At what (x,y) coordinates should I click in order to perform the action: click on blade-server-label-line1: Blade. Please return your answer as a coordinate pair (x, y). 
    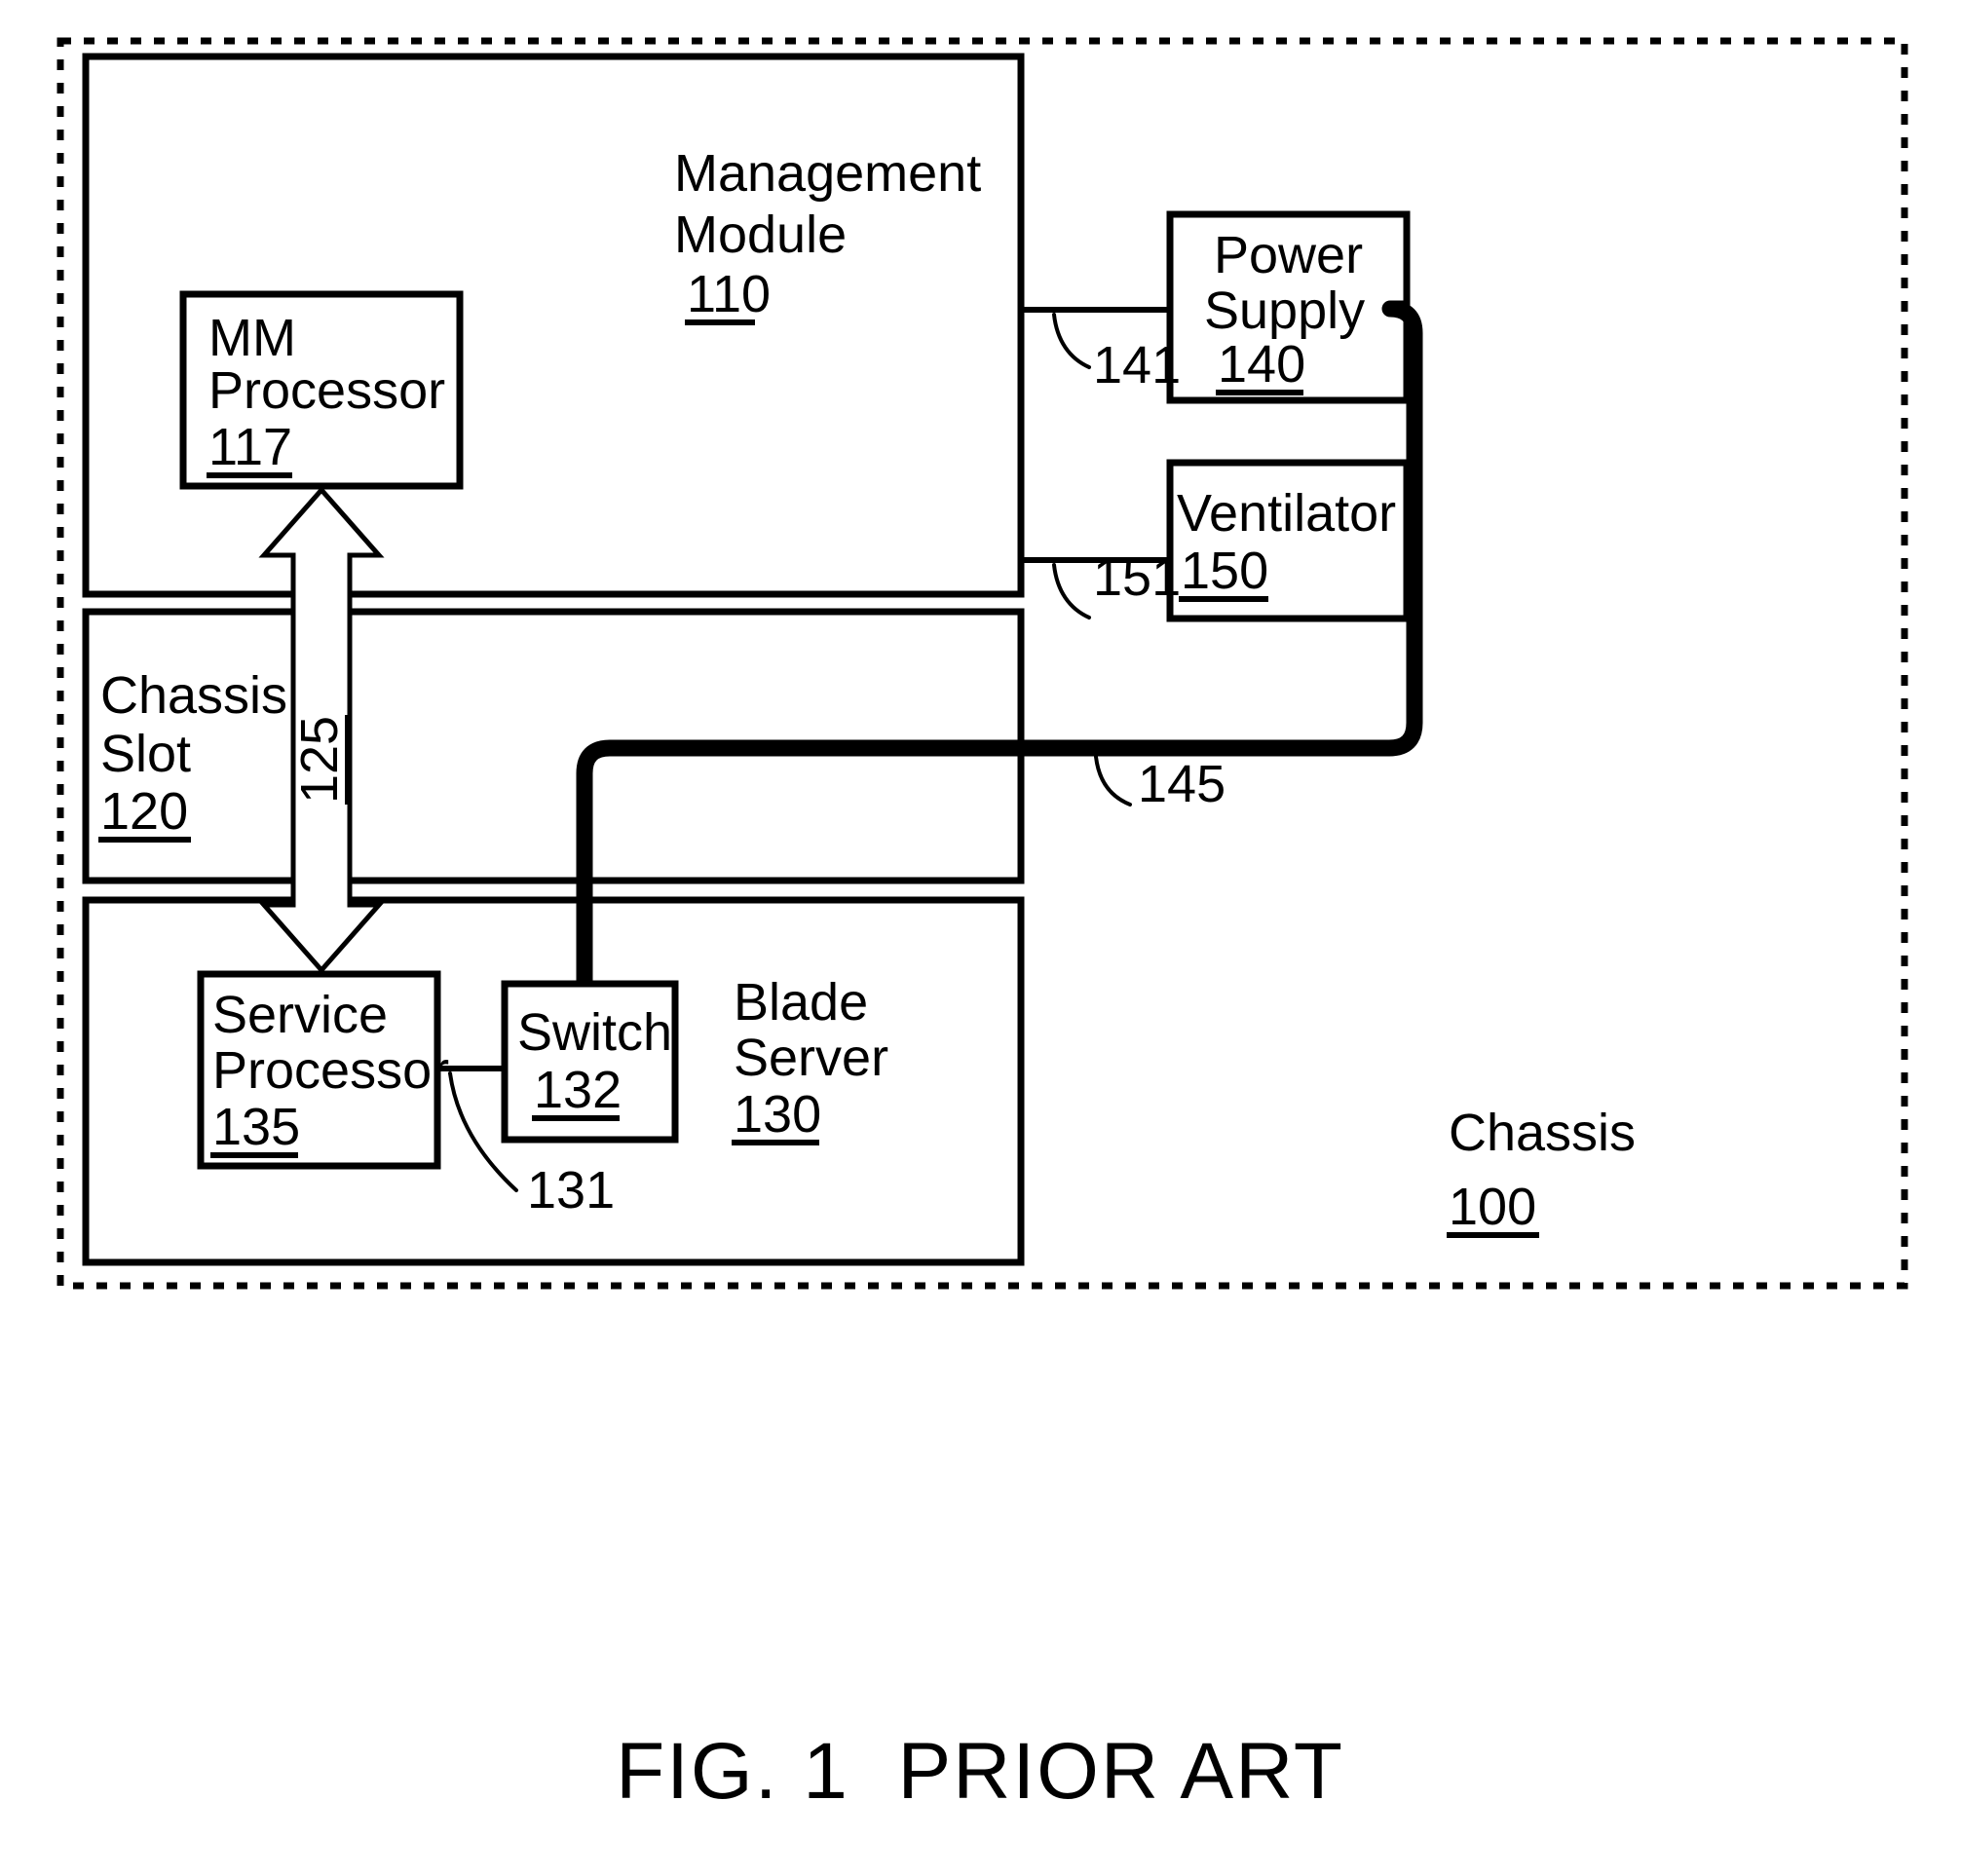
    Looking at the image, I should click on (801, 1003).